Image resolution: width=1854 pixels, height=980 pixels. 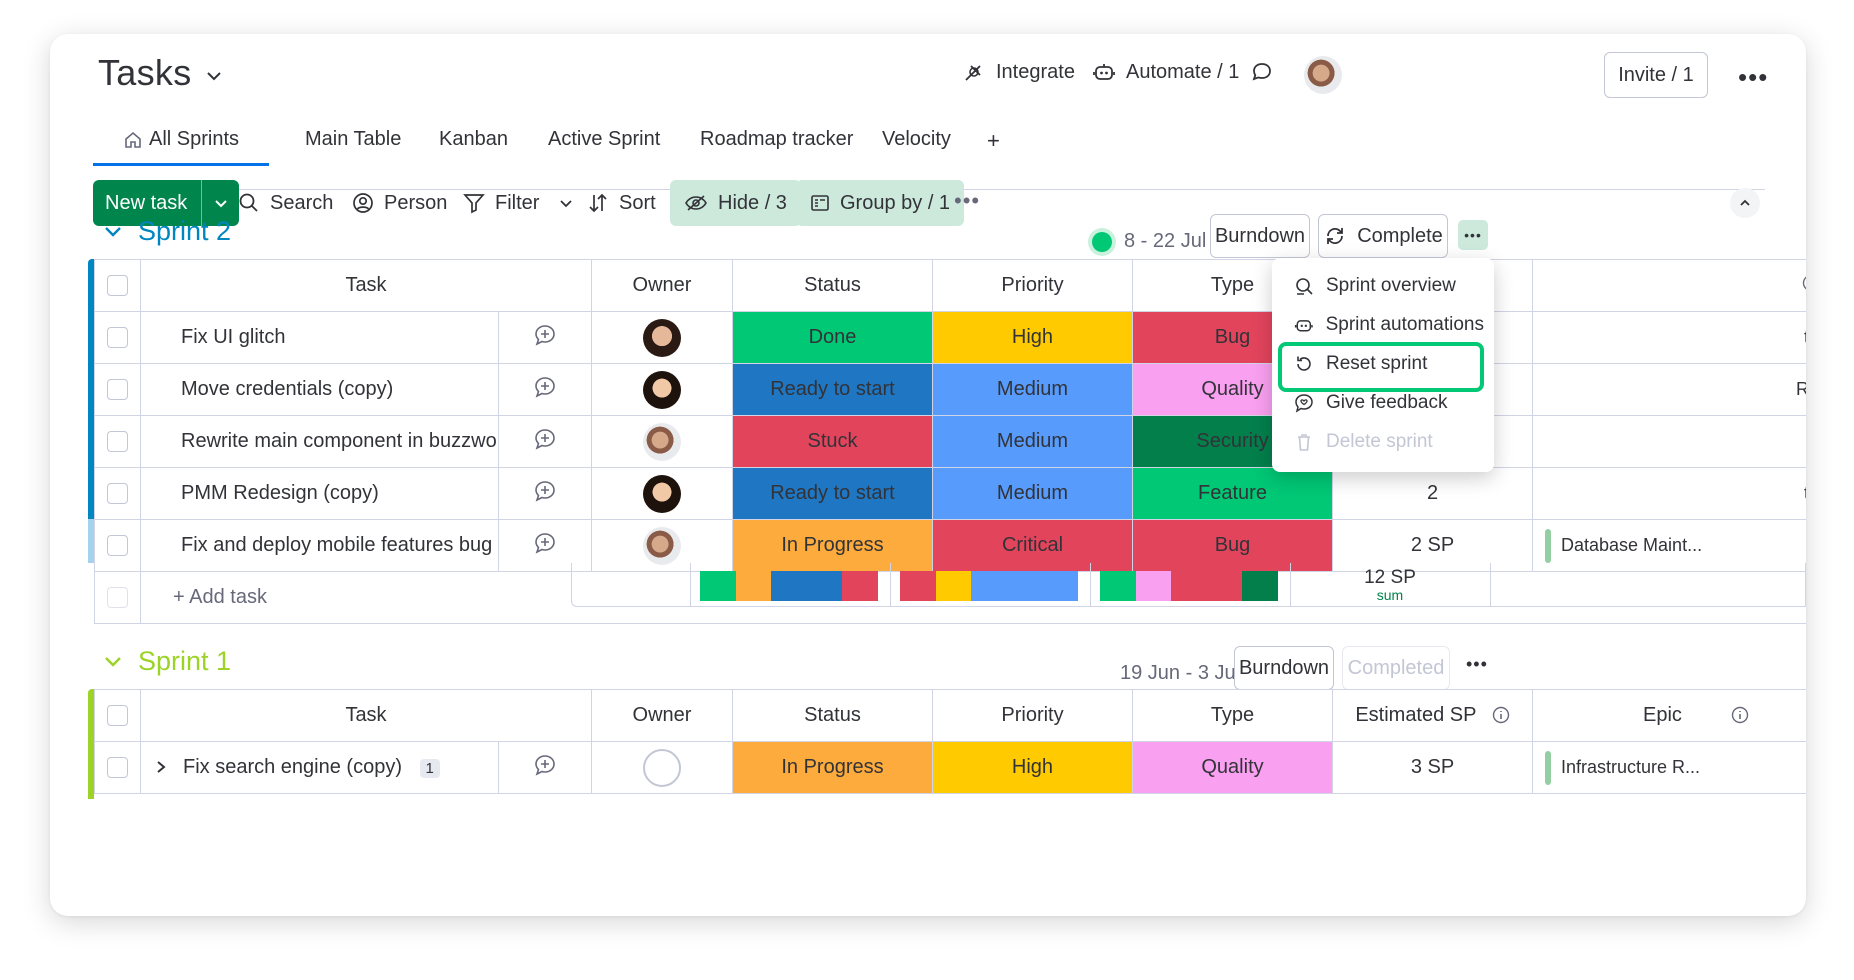 I want to click on type-summary-bar, so click(x=1189, y=586).